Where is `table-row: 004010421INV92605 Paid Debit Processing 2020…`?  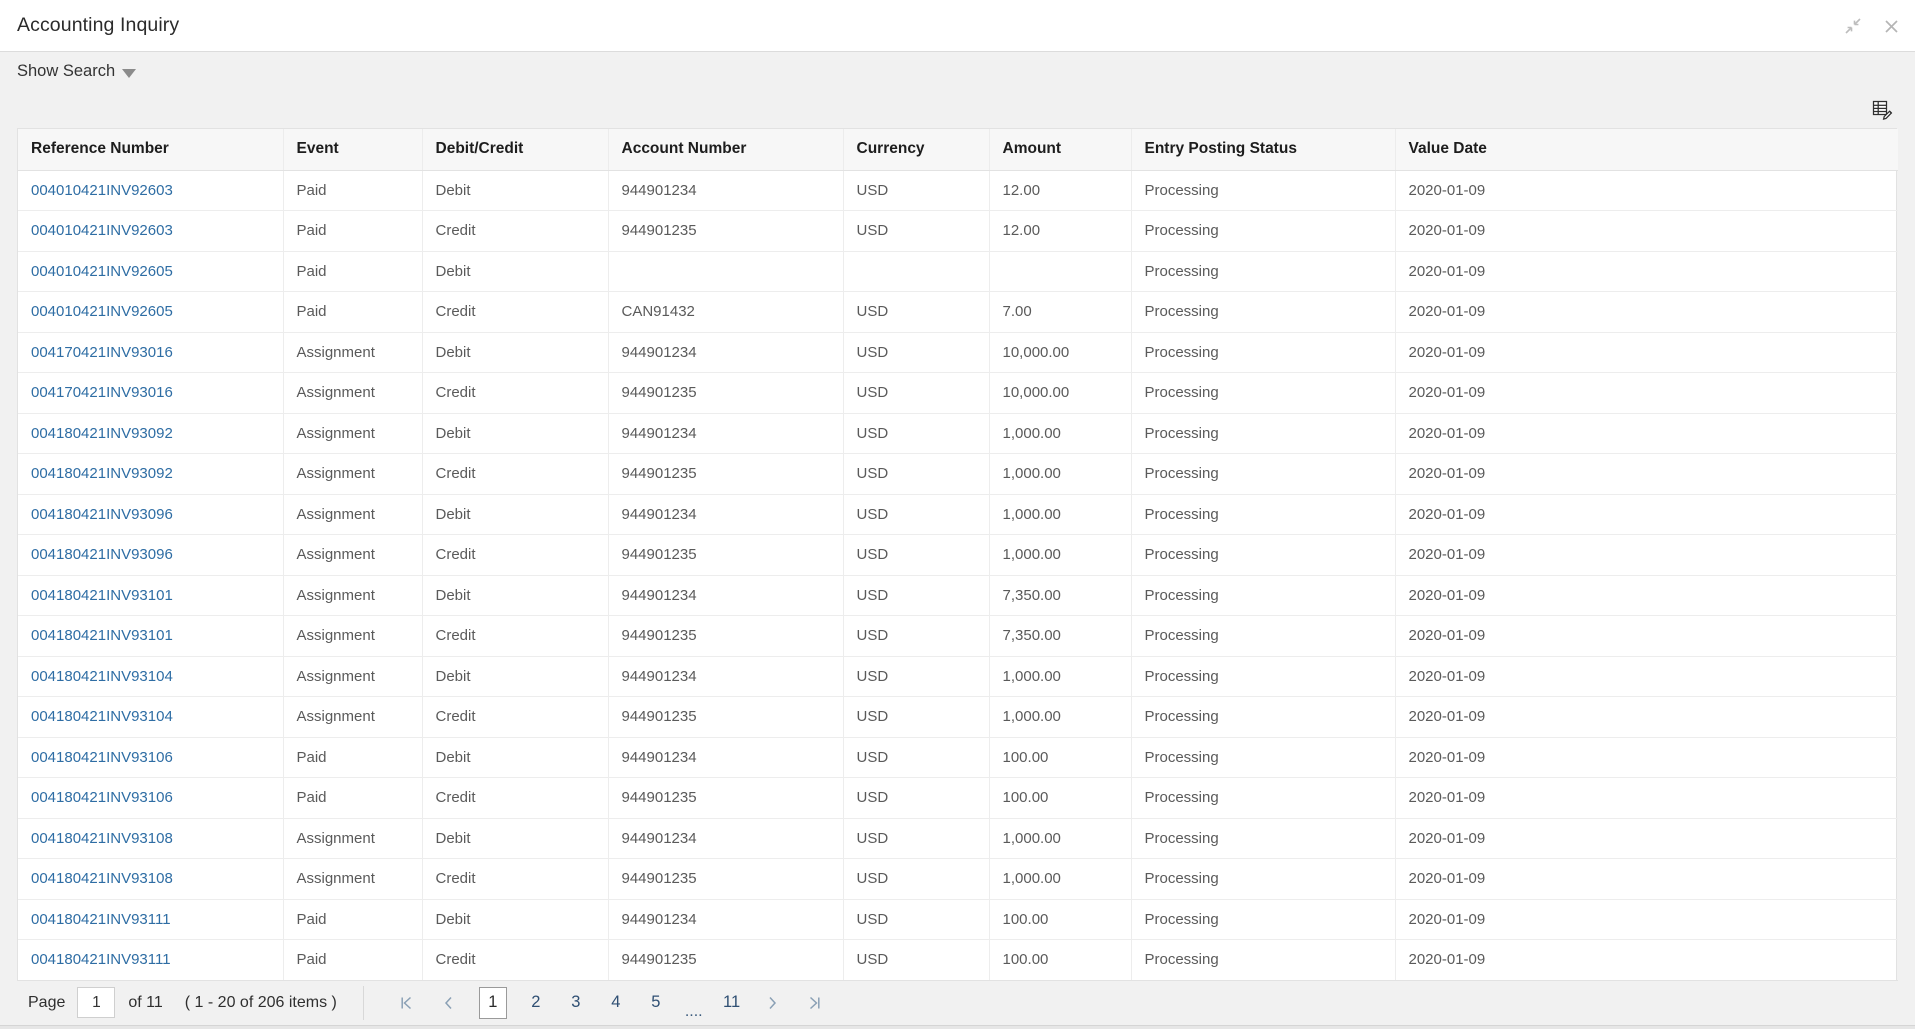 table-row: 004010421INV92605 Paid Debit Processing 2020… is located at coordinates (958, 271).